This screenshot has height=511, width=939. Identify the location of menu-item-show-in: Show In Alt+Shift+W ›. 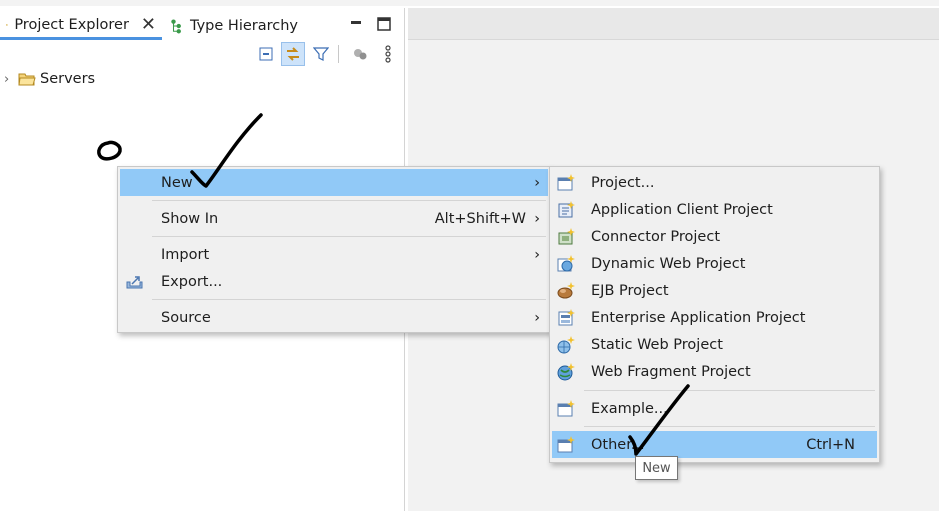
(334, 218).